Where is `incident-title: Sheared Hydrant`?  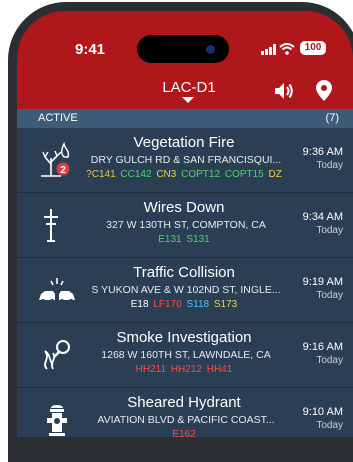
incident-title: Sheared Hydrant is located at coordinates (184, 402).